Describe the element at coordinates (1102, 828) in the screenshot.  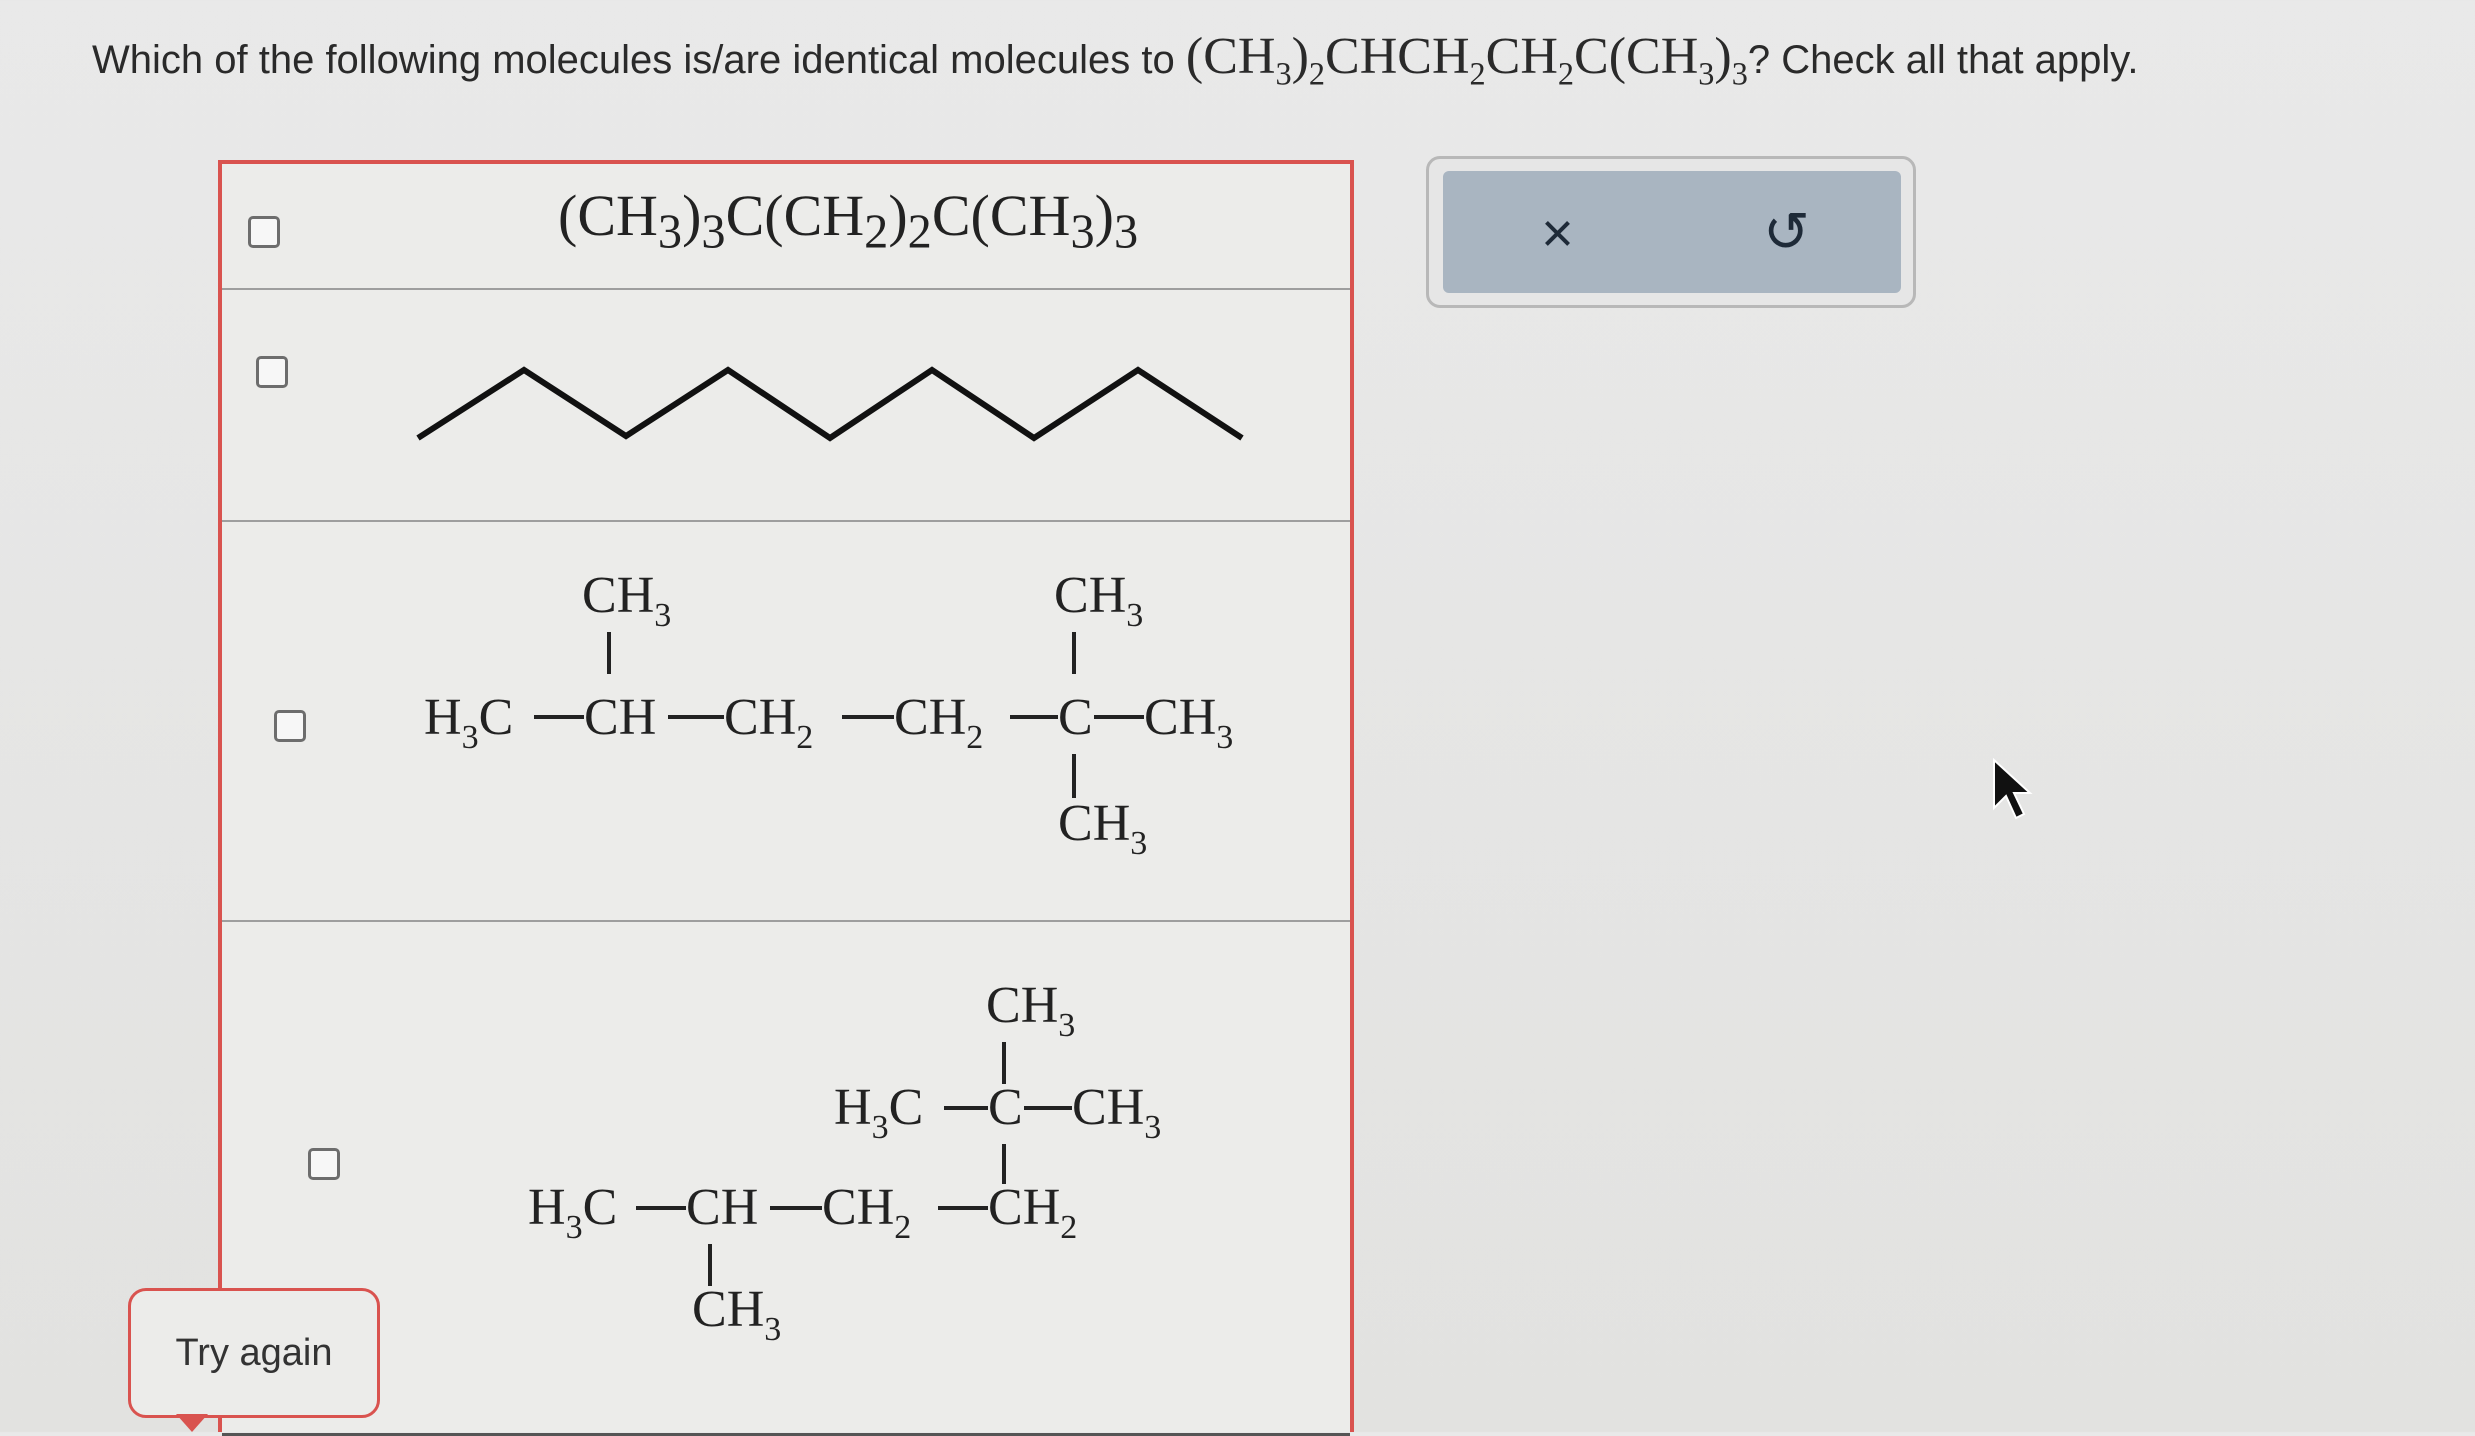
I see `opt3-bottom-methyl: CH3` at that location.